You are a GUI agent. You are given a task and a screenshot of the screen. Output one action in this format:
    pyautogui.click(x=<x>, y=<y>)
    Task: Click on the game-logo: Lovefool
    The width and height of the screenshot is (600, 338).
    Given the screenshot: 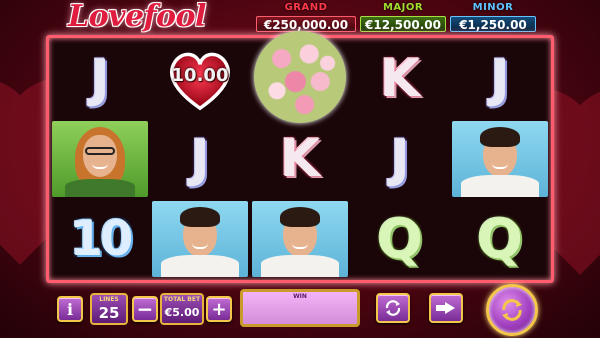 What is the action you would take?
    pyautogui.click(x=137, y=17)
    